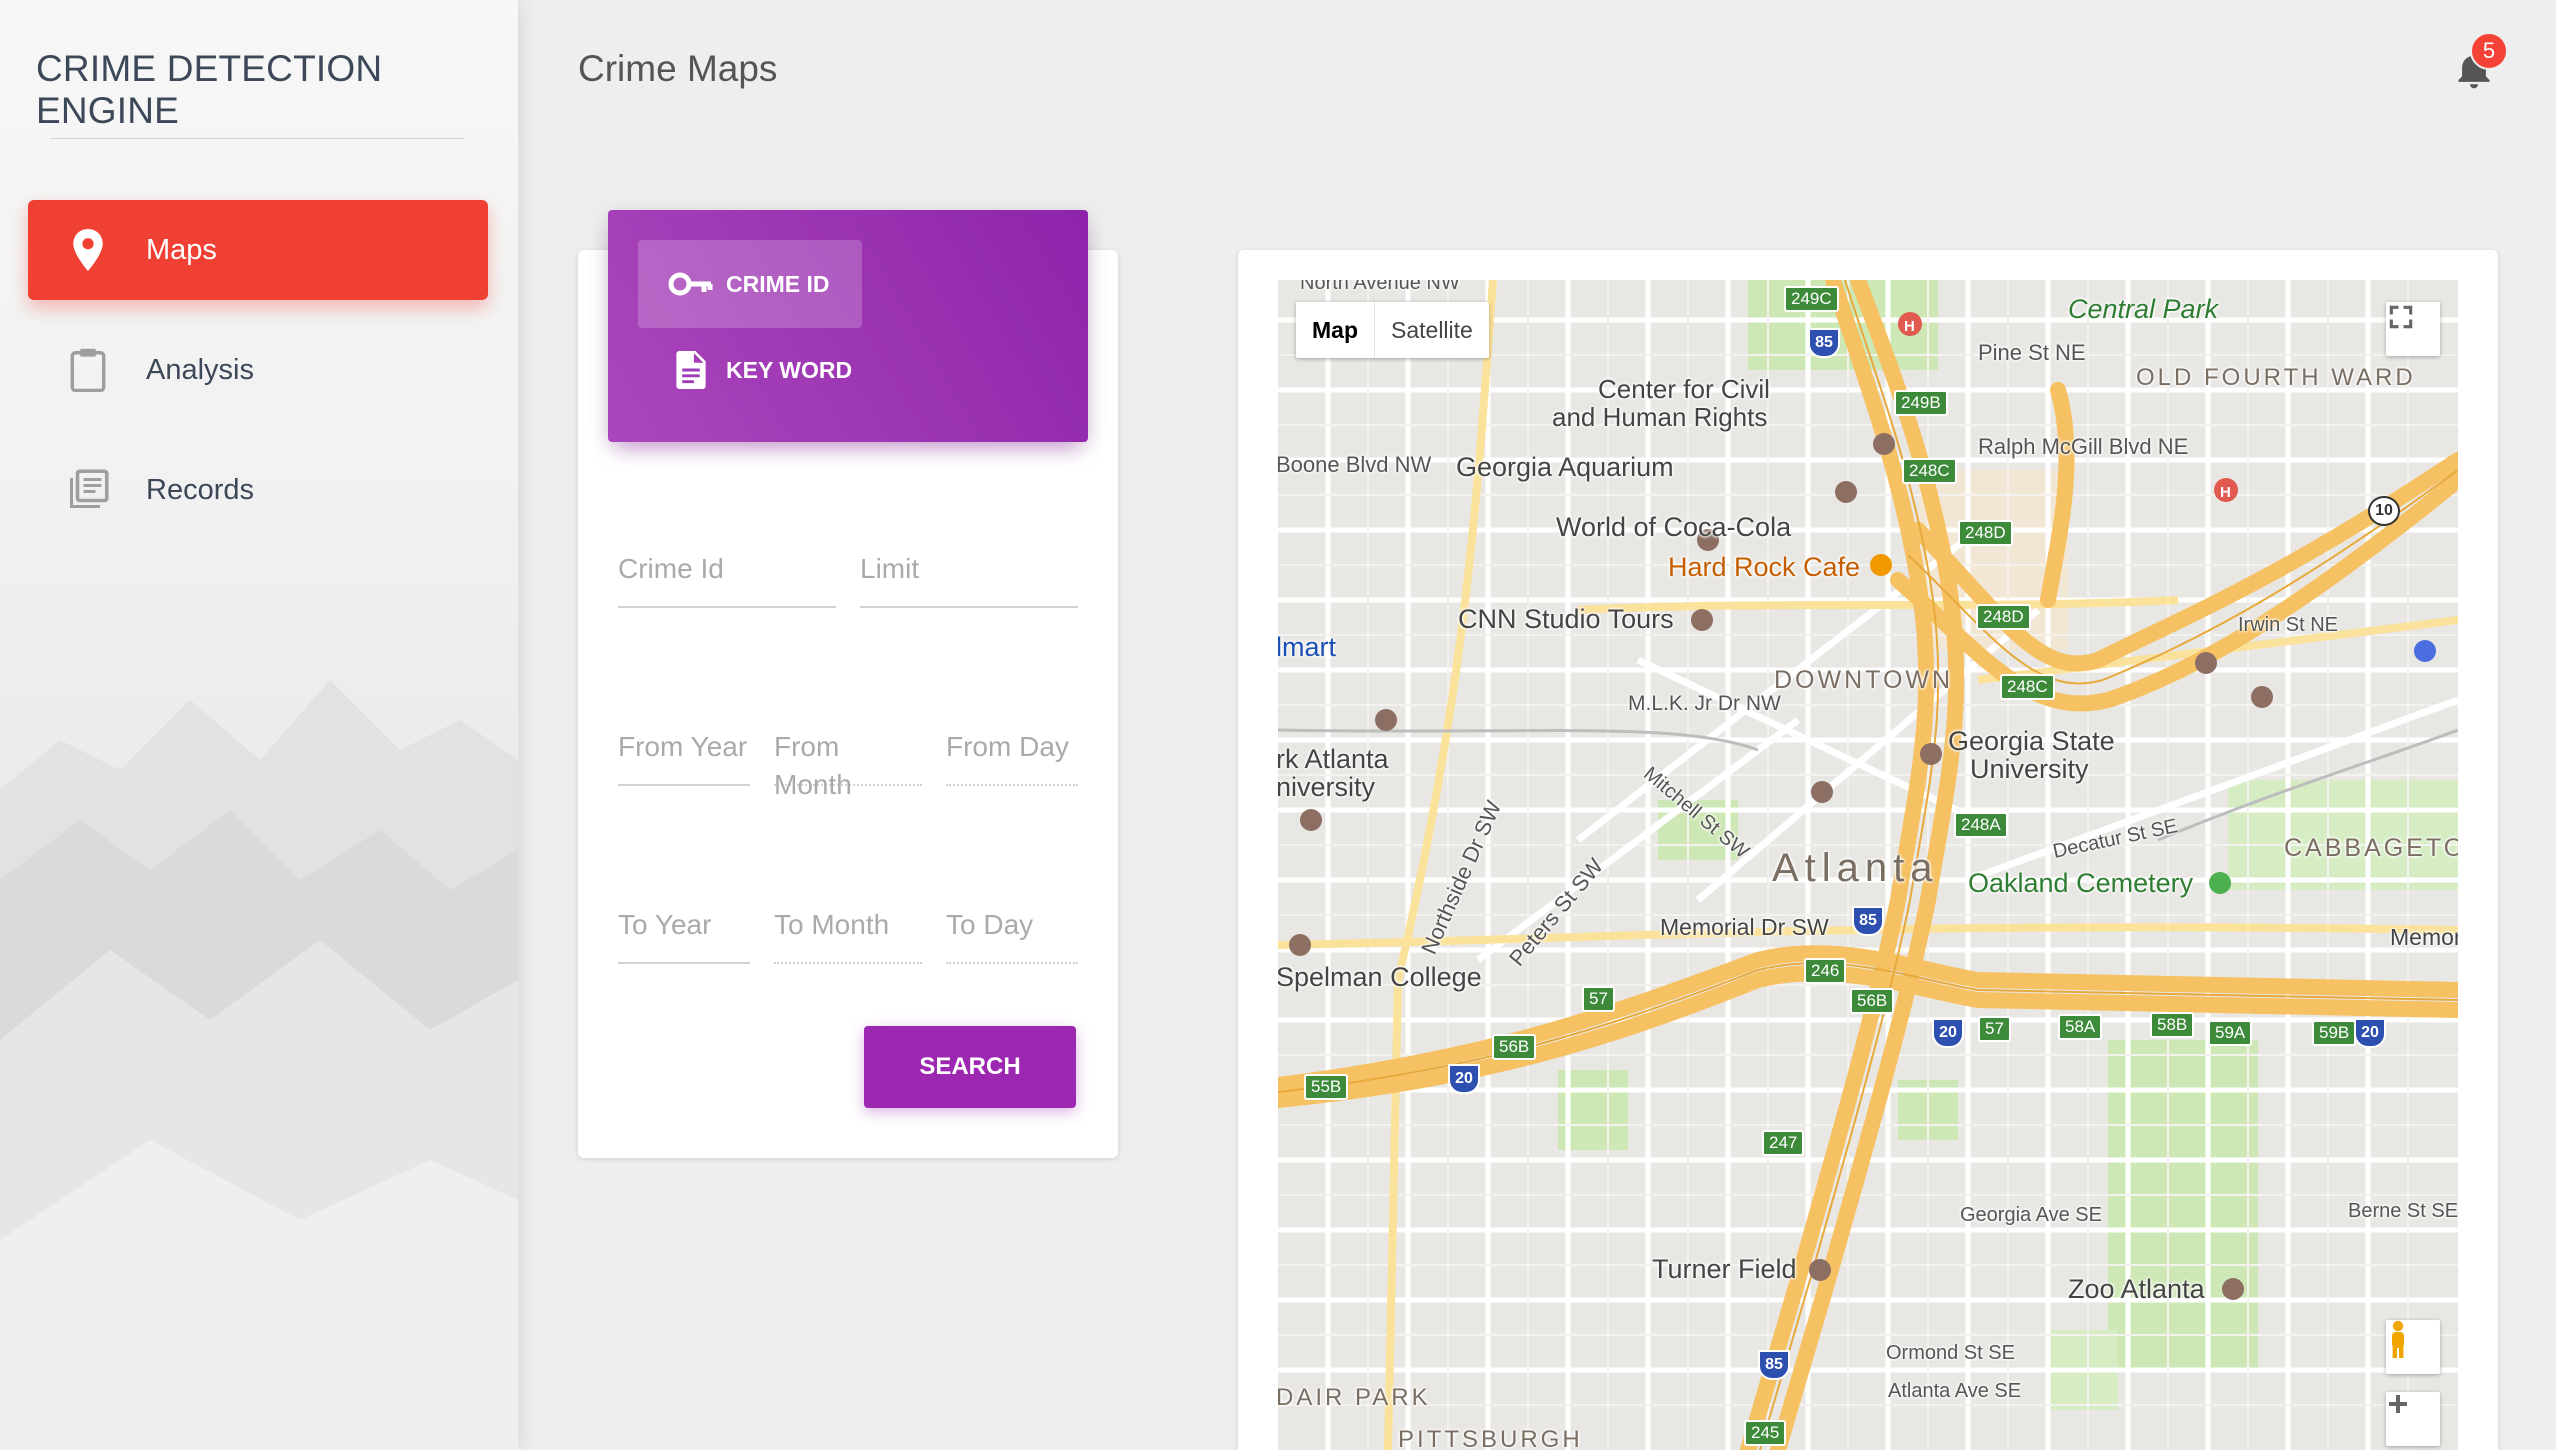 The width and height of the screenshot is (2556, 1450). I want to click on exit-shield: 59B, so click(2334, 1033).